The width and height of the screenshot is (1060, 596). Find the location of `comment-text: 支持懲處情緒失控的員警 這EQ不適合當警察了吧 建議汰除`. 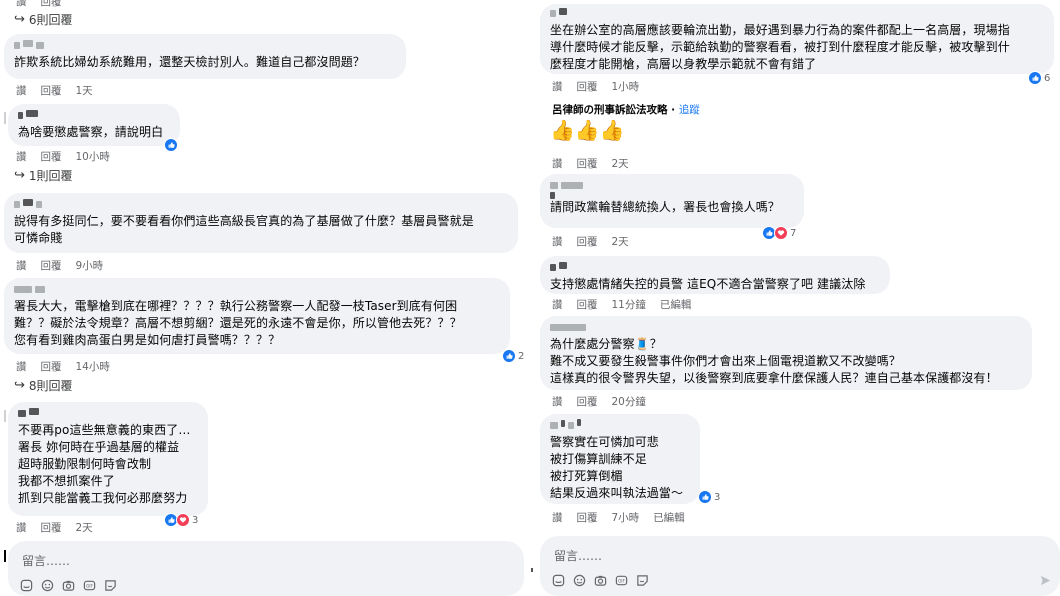

comment-text: 支持懲處情緒失控的員警 這EQ不適合當警察了吧 建議汰除 is located at coordinates (708, 284).